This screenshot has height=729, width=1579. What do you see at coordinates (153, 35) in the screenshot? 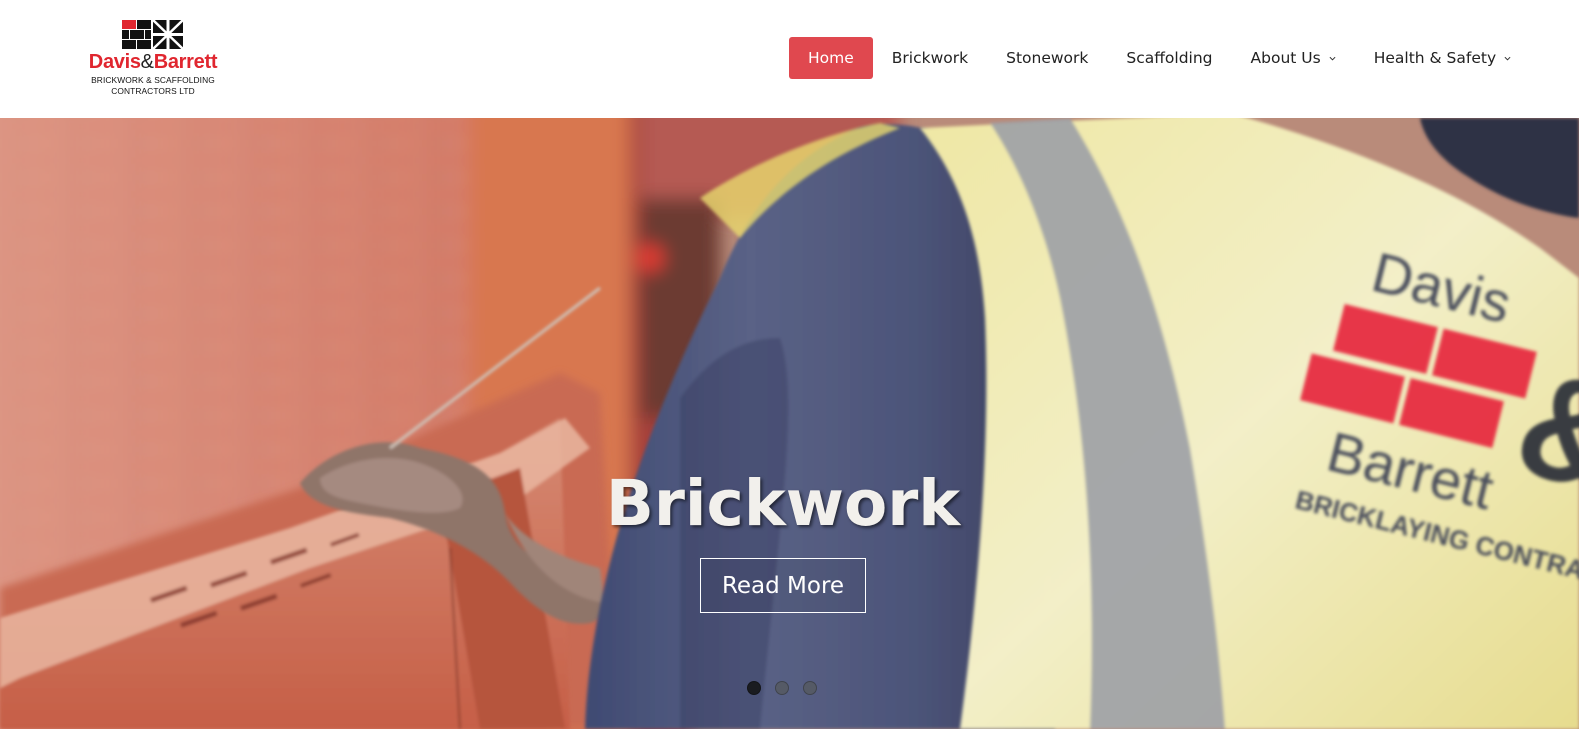
I see `brick-pattern-logo-icon` at bounding box center [153, 35].